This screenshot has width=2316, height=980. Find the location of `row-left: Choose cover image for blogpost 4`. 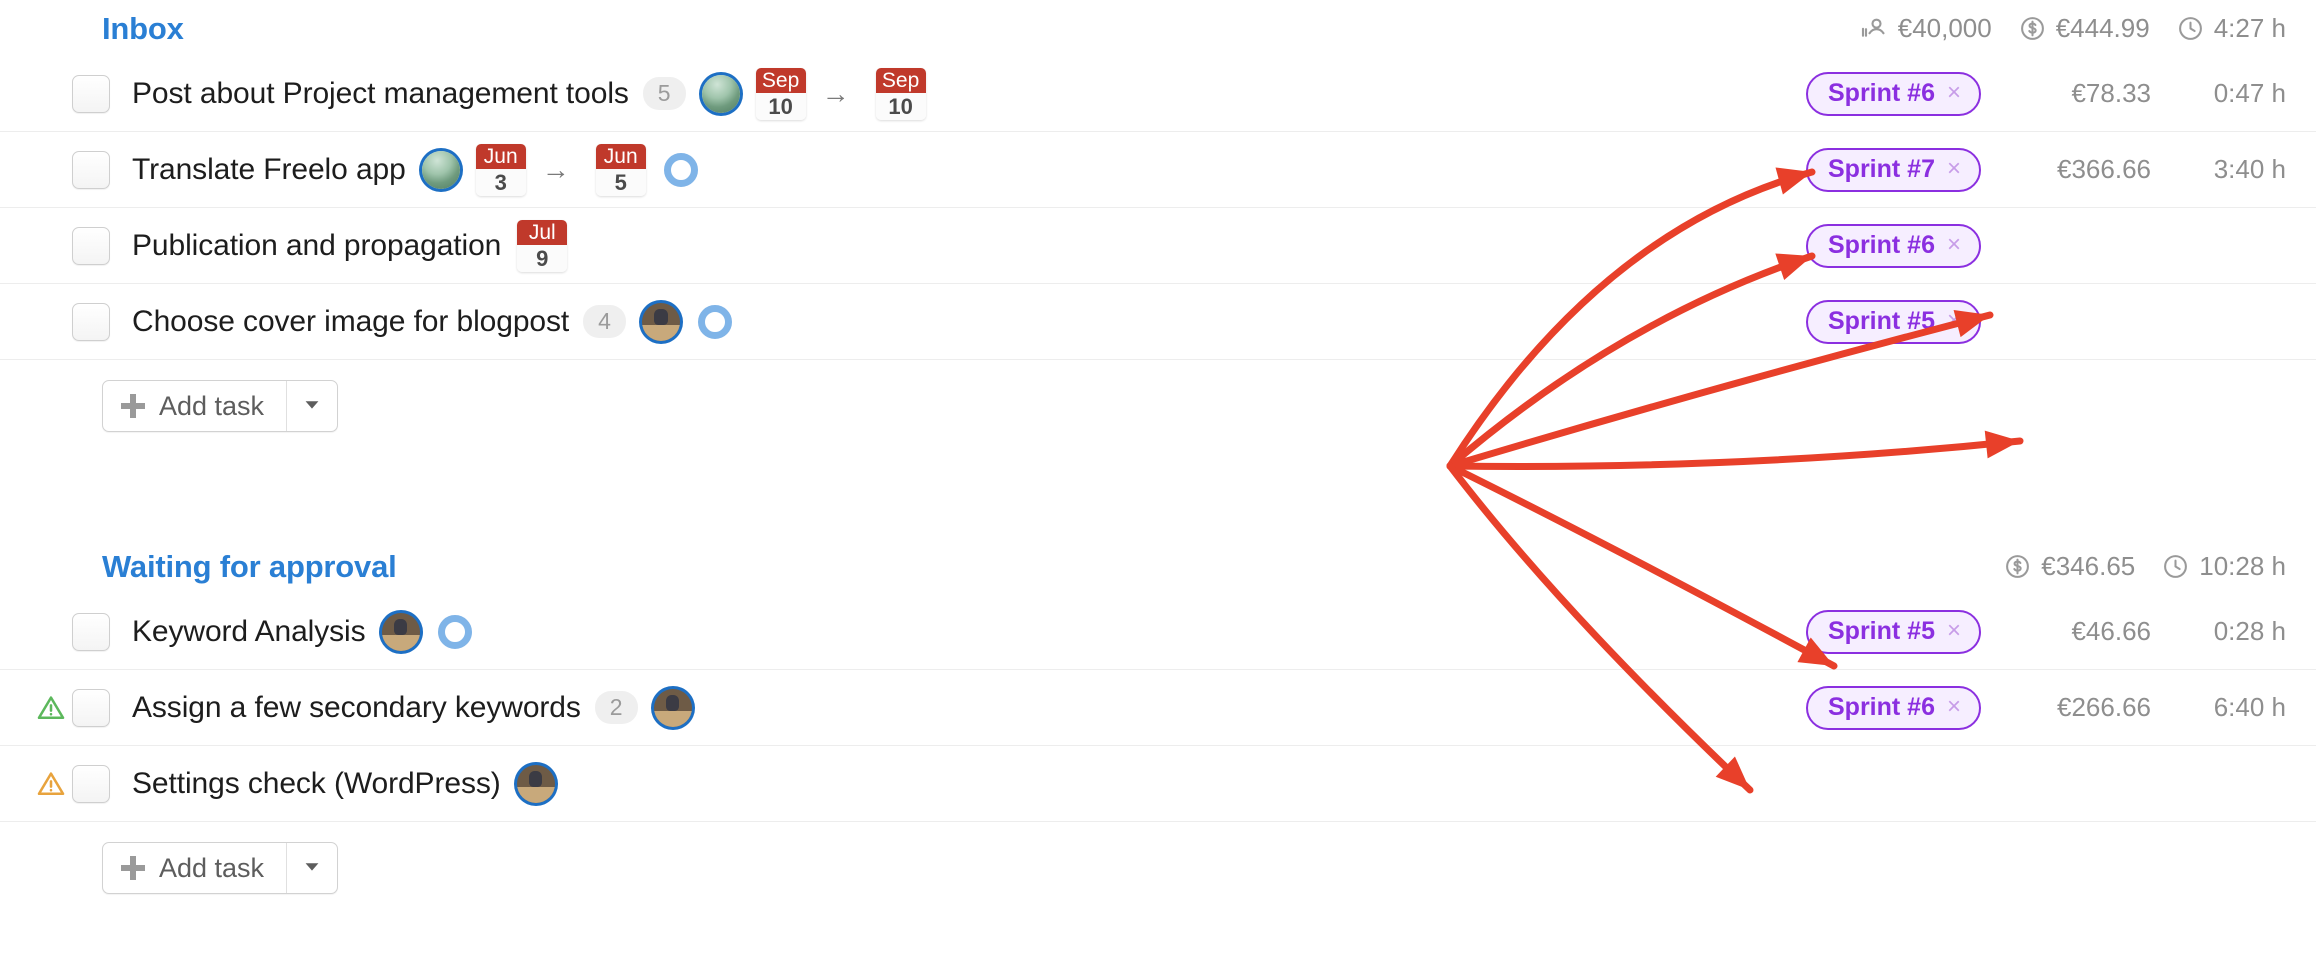

row-left: Choose cover image for blogpost 4 is located at coordinates (860, 321).